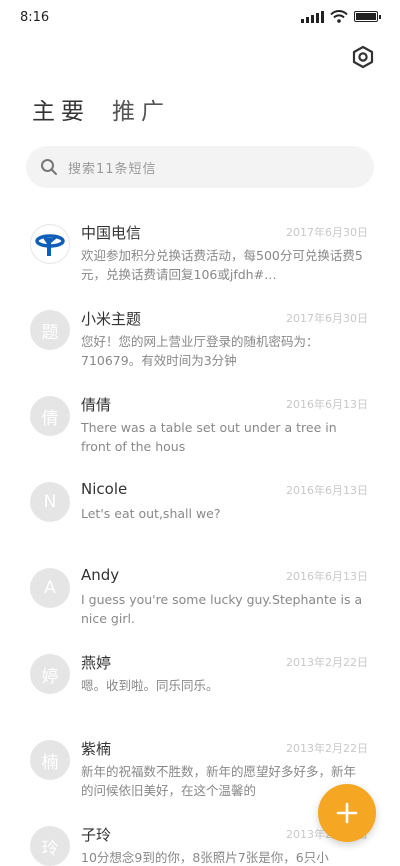  I want to click on new-message-button, so click(347, 813).